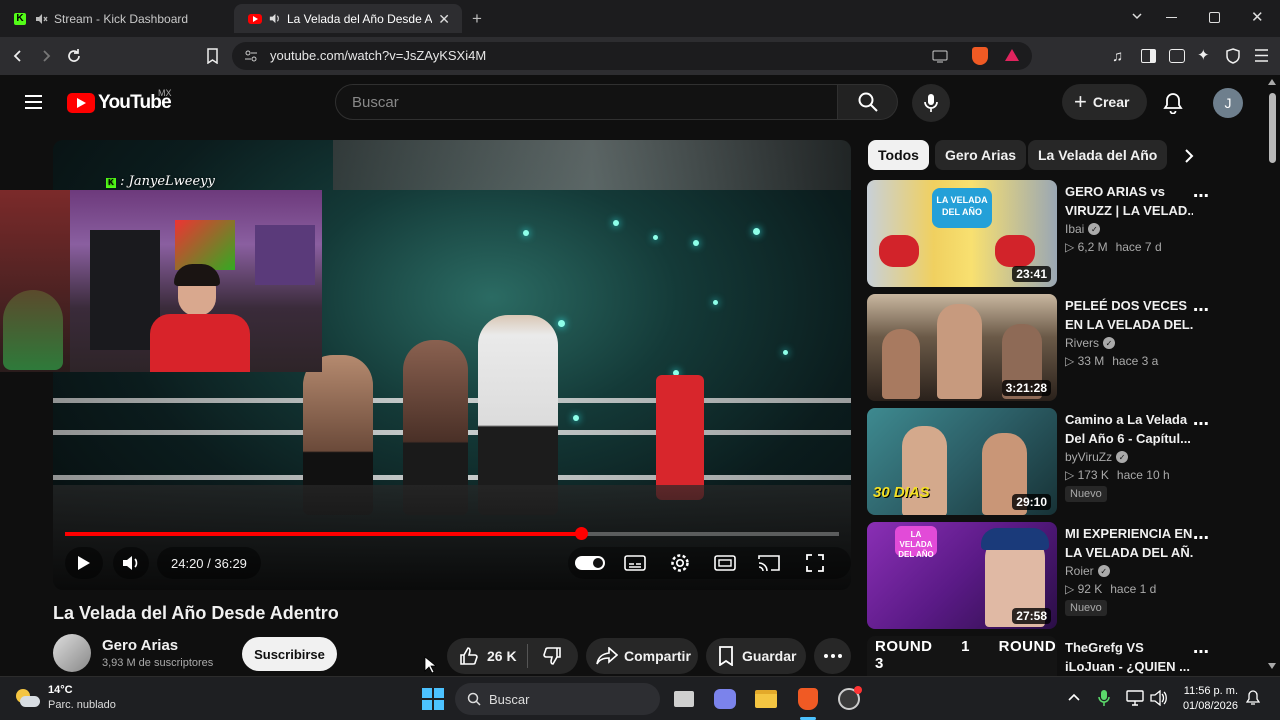 The height and width of the screenshot is (720, 1280). Describe the element at coordinates (832, 656) in the screenshot. I see `more-actions-button` at that location.